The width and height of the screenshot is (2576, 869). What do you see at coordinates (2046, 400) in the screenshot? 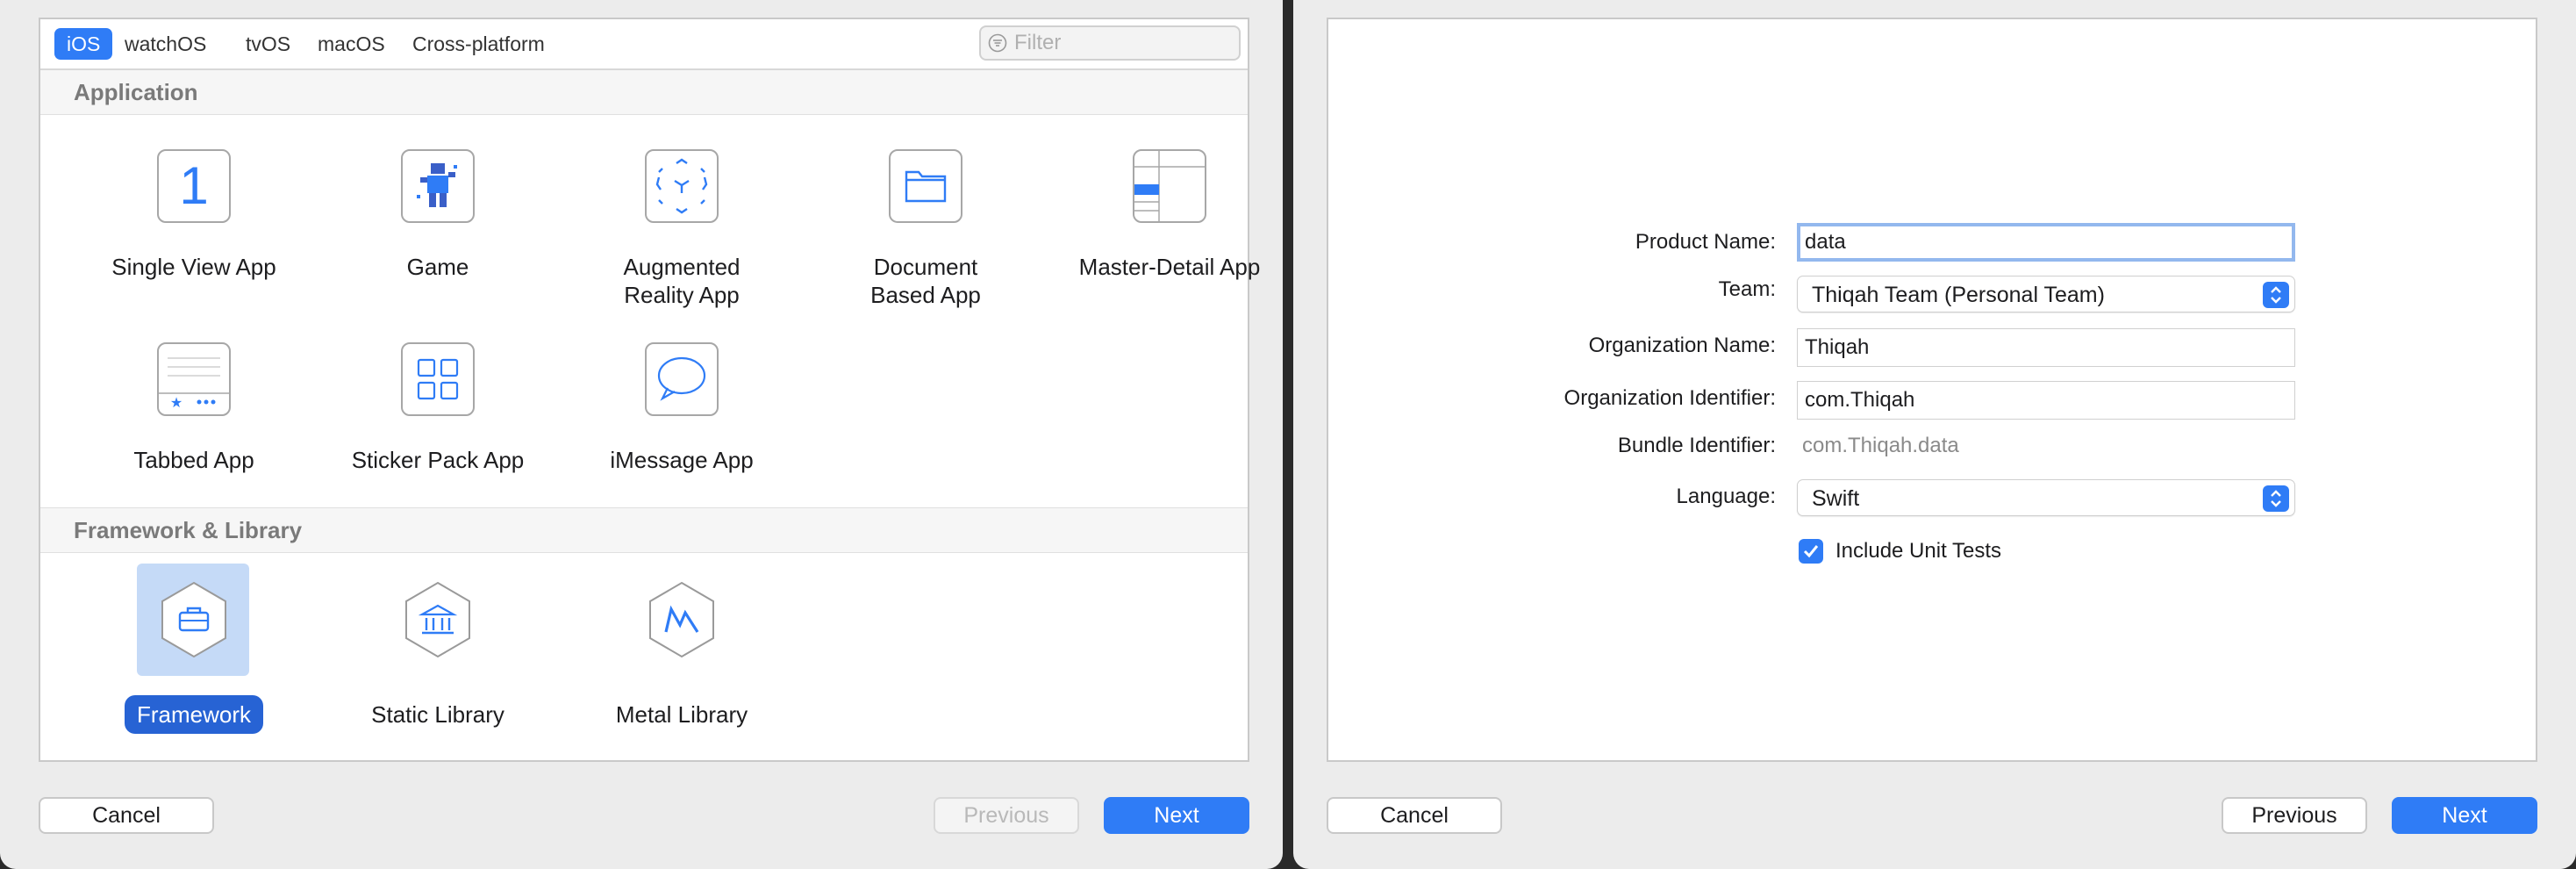
I see `organization-identifier-field` at bounding box center [2046, 400].